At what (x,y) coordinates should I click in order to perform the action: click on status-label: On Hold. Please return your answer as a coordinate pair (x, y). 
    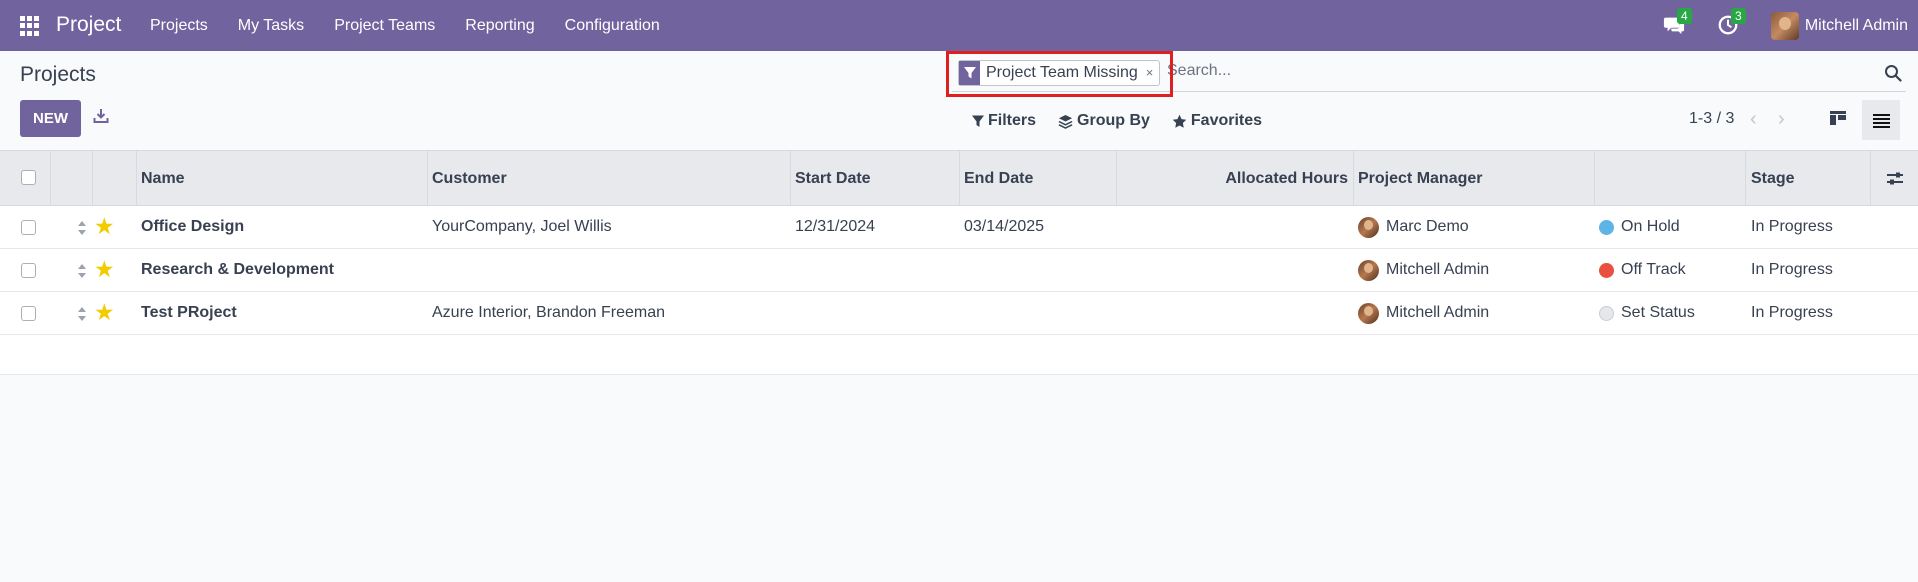
    Looking at the image, I should click on (1650, 226).